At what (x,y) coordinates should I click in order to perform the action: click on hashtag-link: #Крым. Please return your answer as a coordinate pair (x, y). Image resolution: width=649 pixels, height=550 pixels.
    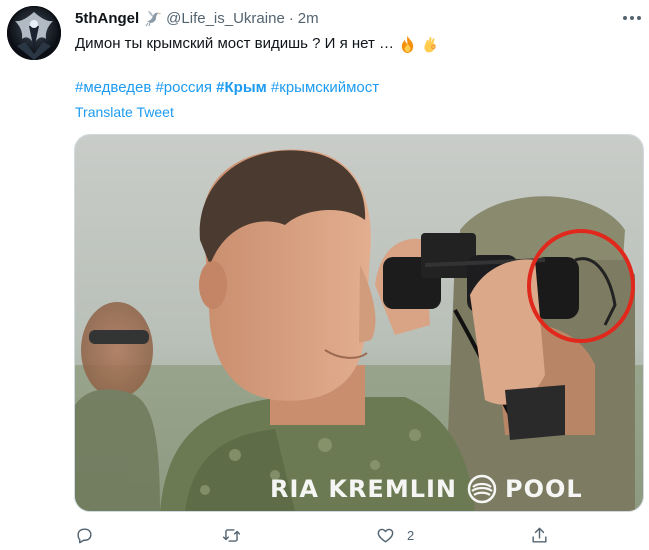
    Looking at the image, I should click on (241, 87).